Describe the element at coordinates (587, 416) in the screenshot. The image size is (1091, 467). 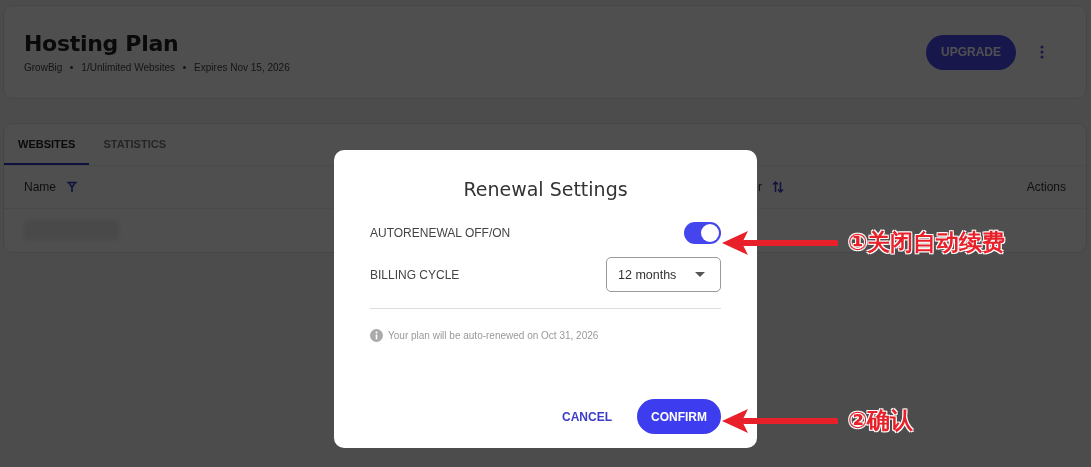
I see `cancel-button: CANCEL` at that location.